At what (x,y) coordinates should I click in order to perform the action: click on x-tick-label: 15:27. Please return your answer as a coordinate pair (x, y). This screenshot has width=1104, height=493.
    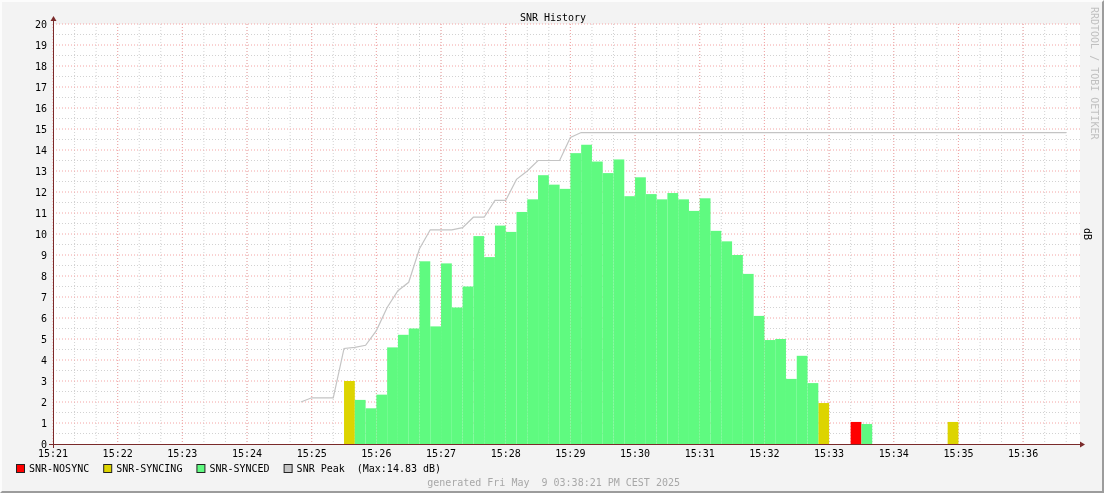
    Looking at the image, I should click on (441, 453).